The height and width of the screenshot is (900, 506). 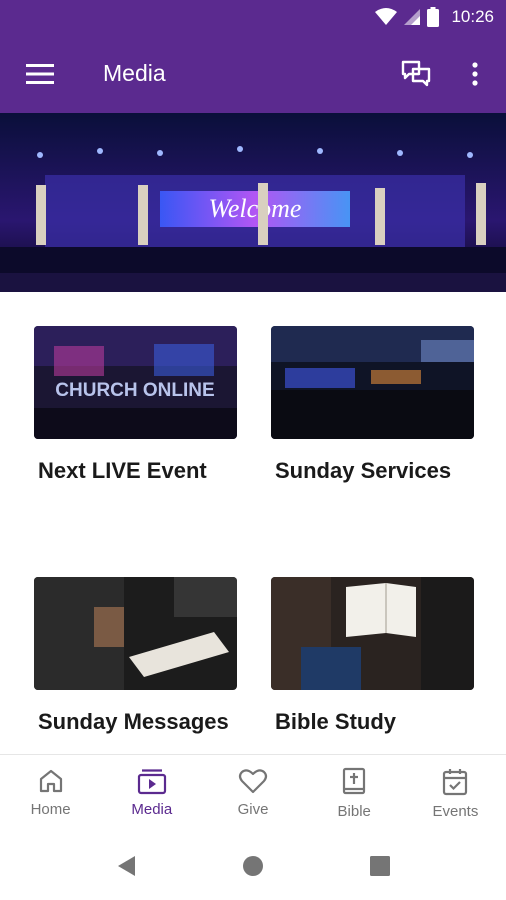 I want to click on home-icon, so click(x=50, y=781).